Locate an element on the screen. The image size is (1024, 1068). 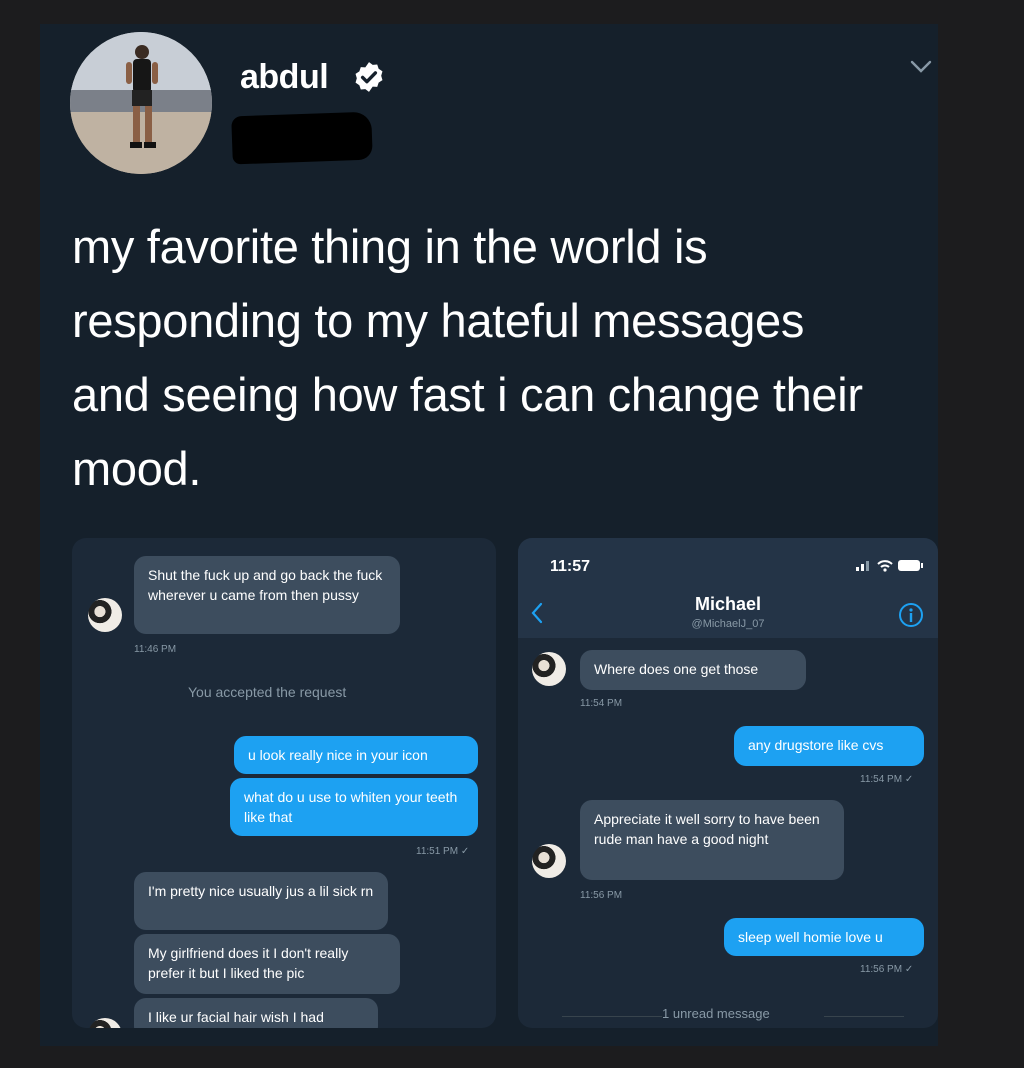
status-bar-icons is located at coordinates (889, 566).